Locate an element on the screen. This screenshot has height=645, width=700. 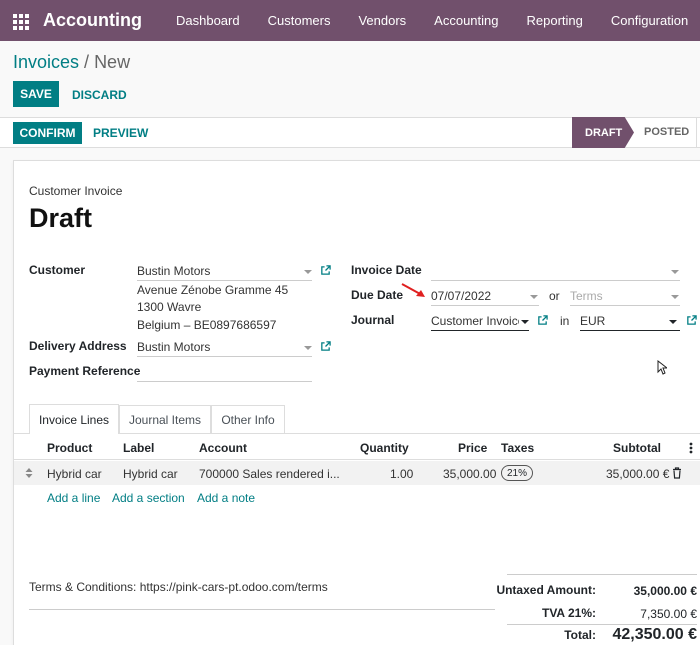
breadcrumb-current: New is located at coordinates (112, 62).